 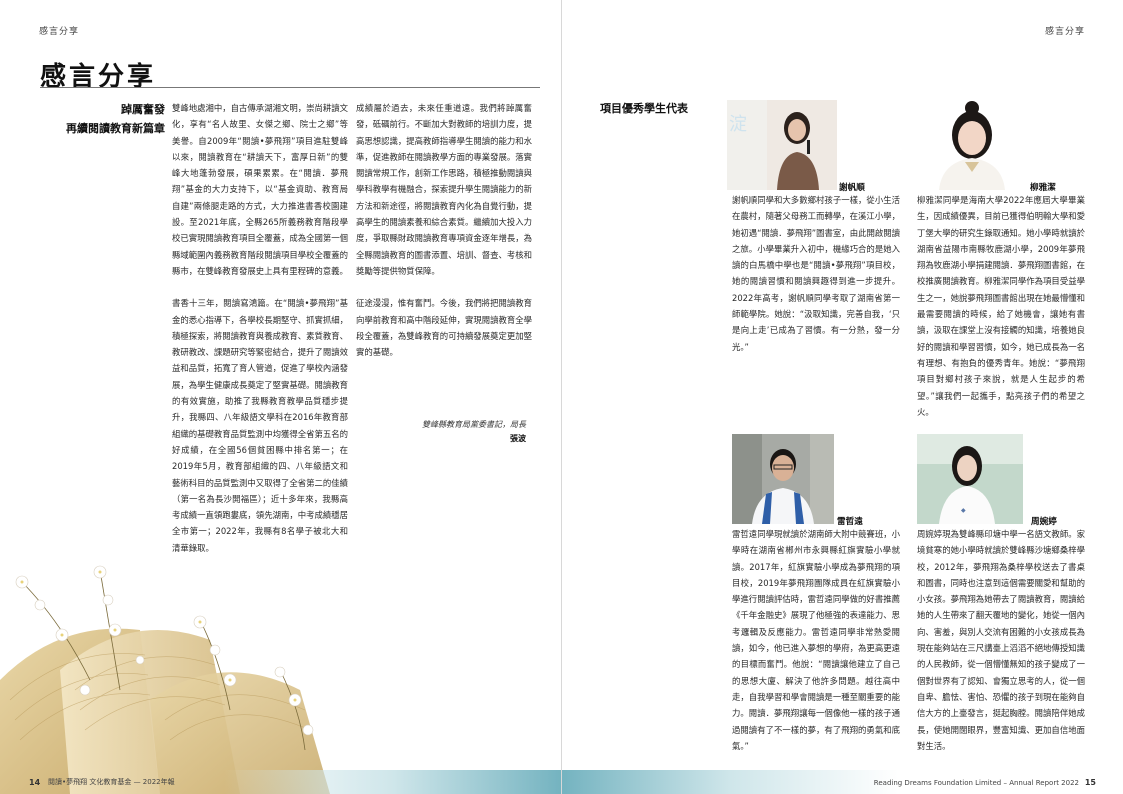 What do you see at coordinates (35, 782) in the screenshot?
I see `page-number: 14` at bounding box center [35, 782].